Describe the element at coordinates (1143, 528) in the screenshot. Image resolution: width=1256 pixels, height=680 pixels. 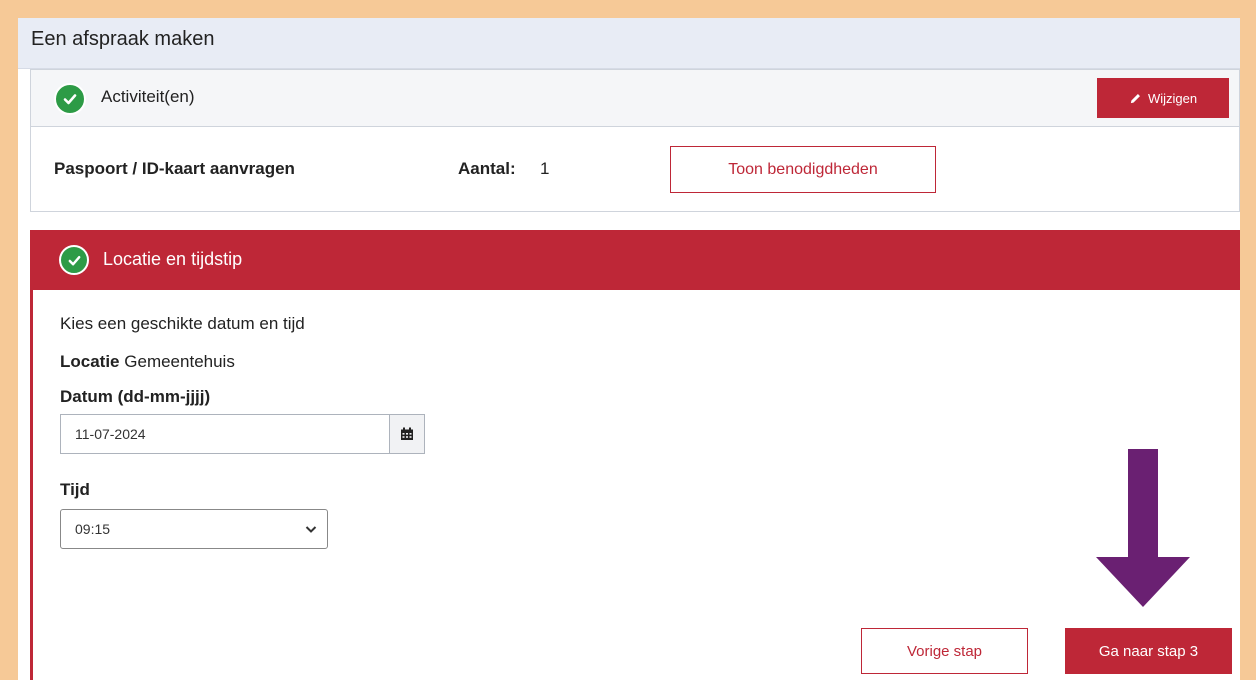
I see `arrow-down-icon` at that location.